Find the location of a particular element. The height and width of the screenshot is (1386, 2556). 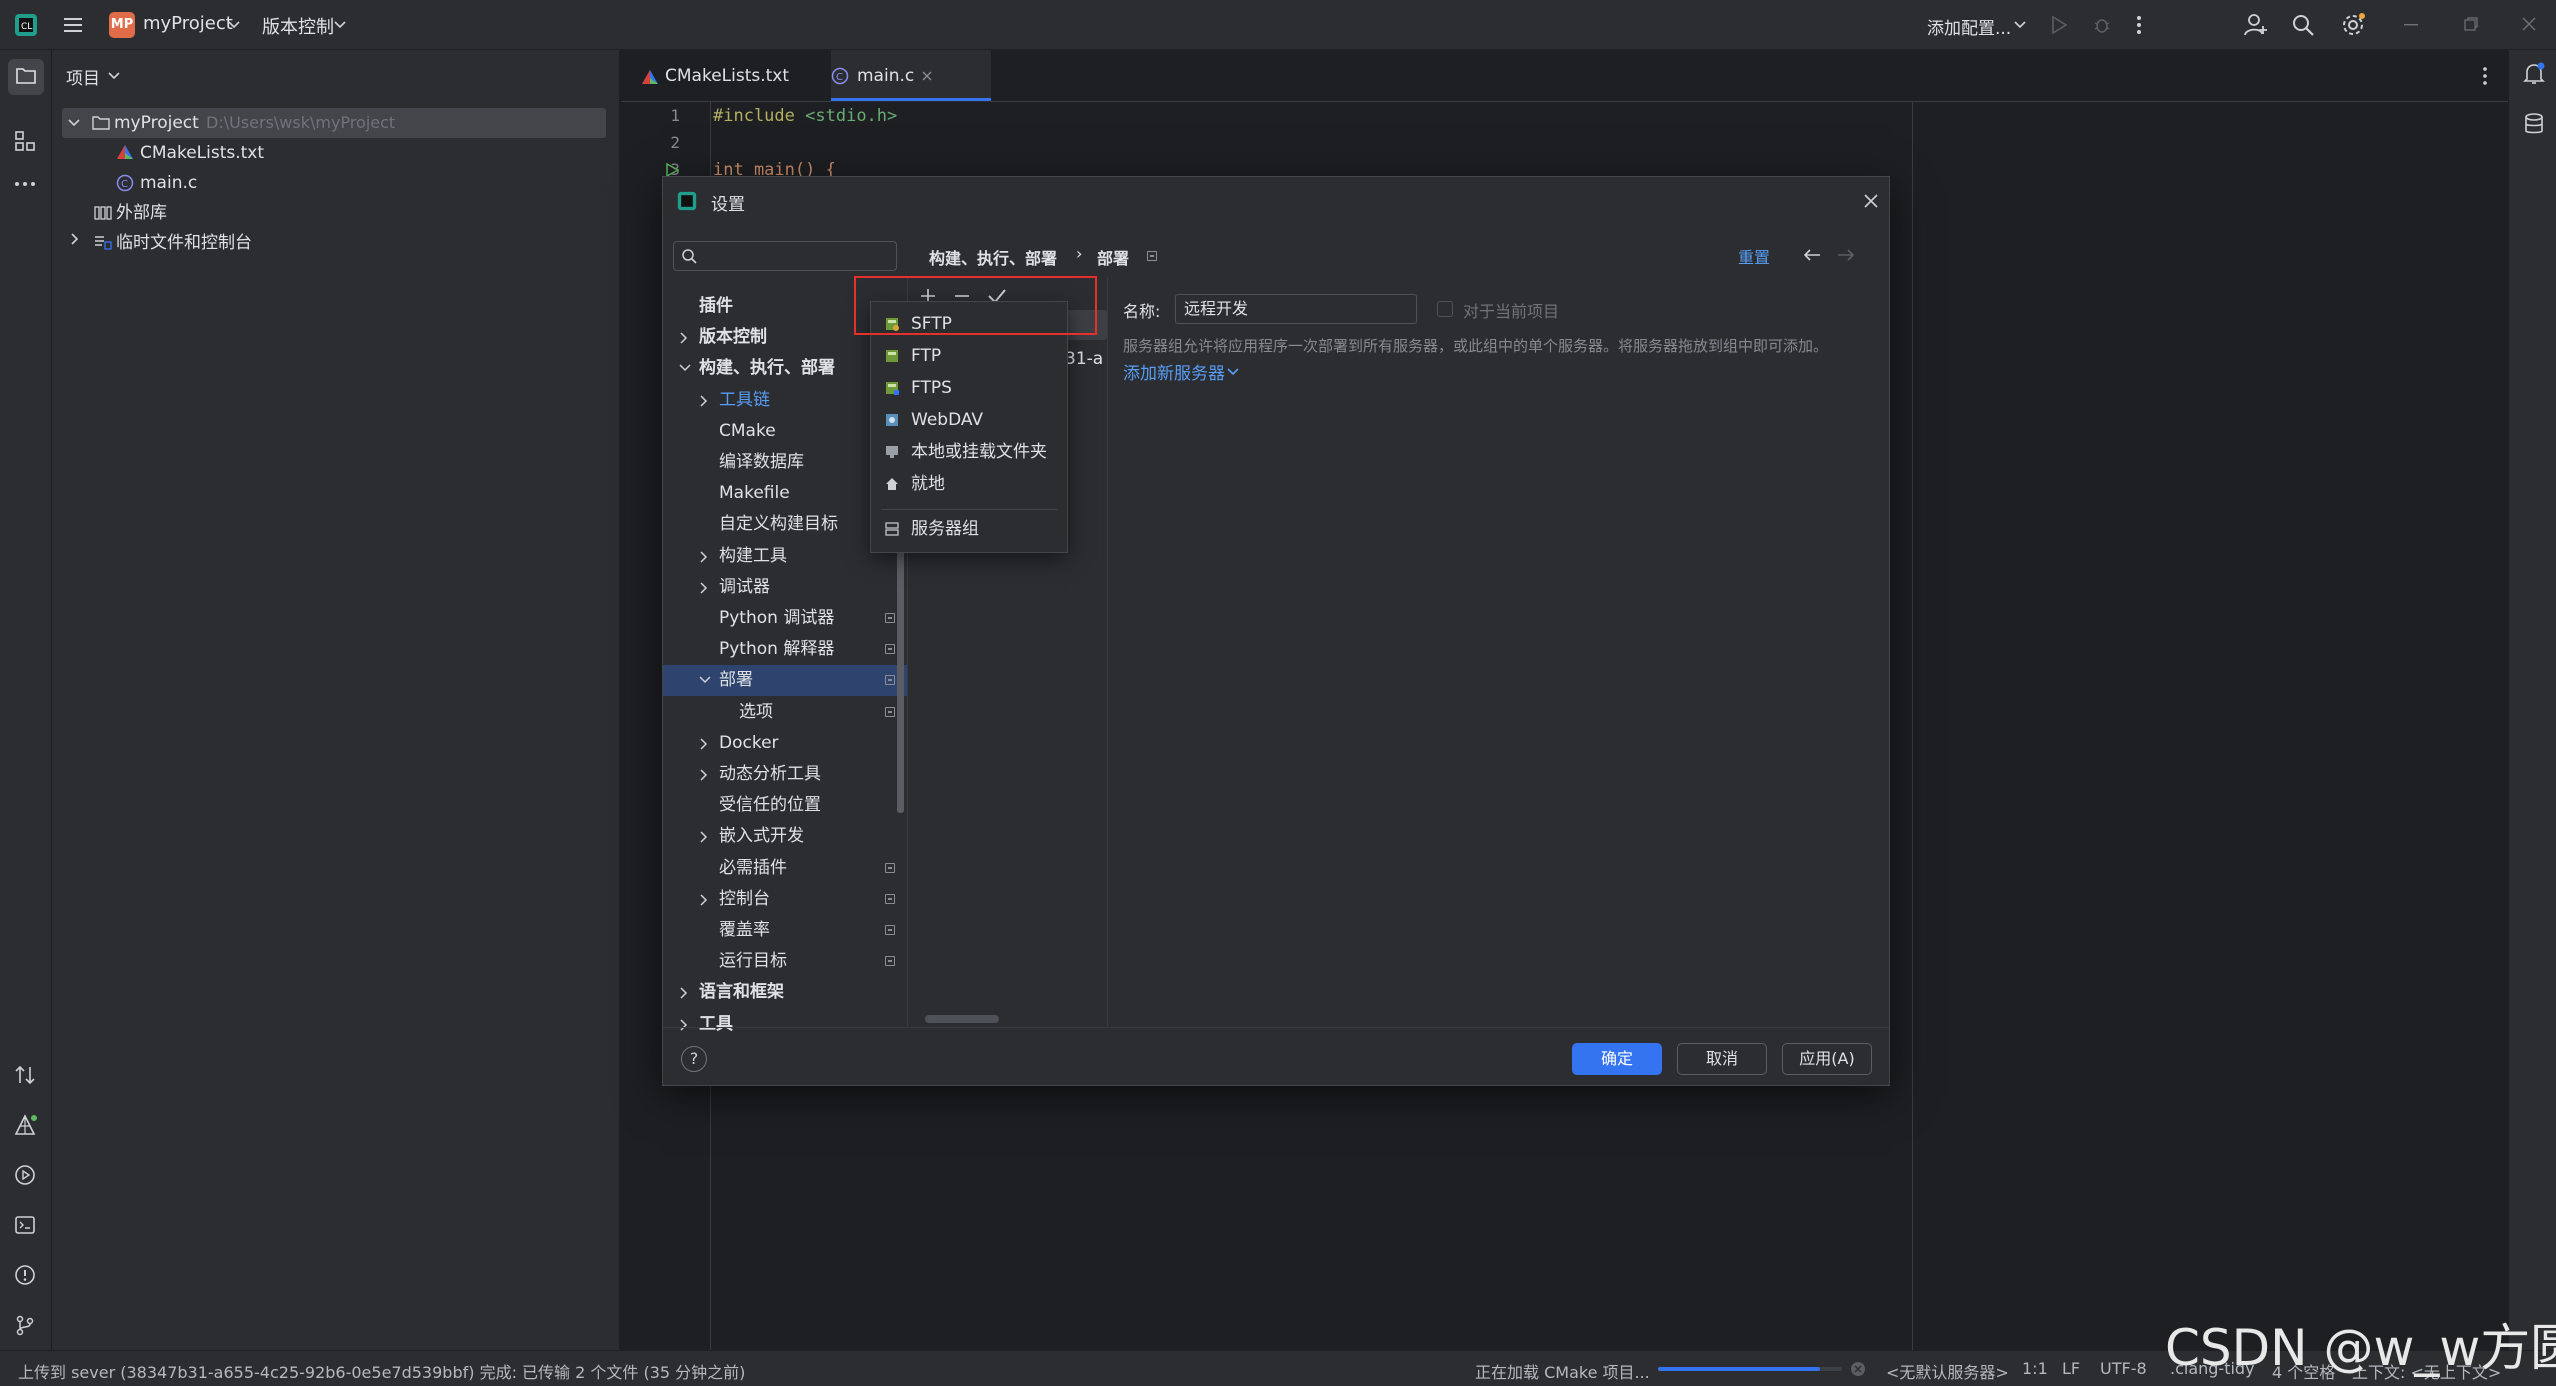

popup-item-ftp: FTP is located at coordinates (969, 356).